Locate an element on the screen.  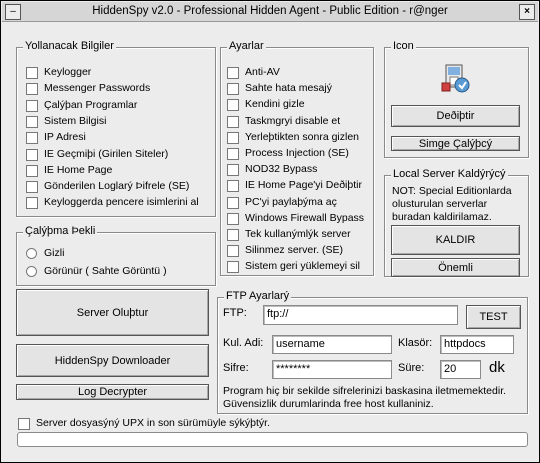
radio-label: Gizli is located at coordinates (54, 253).